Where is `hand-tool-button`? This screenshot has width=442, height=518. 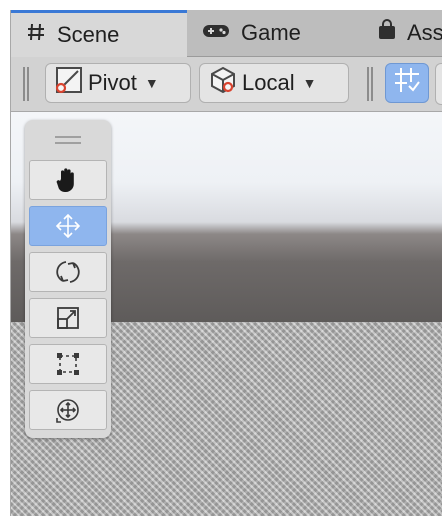
hand-tool-button is located at coordinates (68, 180).